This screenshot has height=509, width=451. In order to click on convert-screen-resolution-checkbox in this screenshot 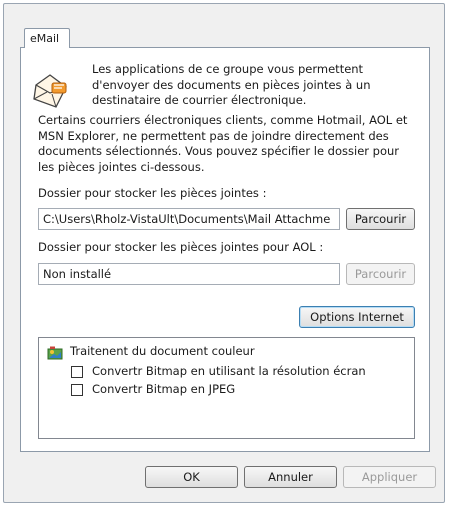, I will do `click(77, 372)`.